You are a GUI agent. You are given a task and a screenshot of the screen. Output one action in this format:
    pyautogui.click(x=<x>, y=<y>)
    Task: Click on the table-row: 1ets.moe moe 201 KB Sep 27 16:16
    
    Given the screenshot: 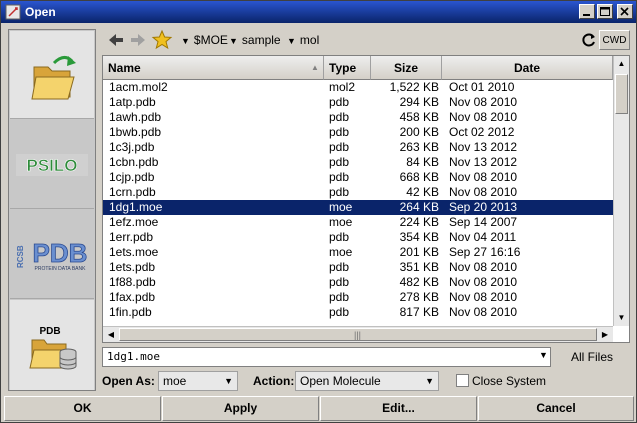 What is the action you would take?
    pyautogui.click(x=358, y=252)
    